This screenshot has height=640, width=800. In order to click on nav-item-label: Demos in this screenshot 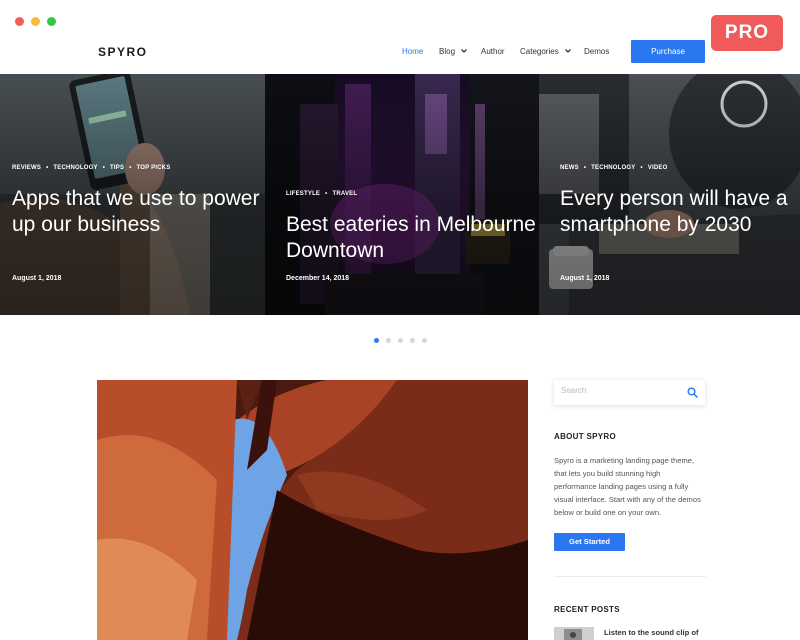, I will do `click(597, 51)`.